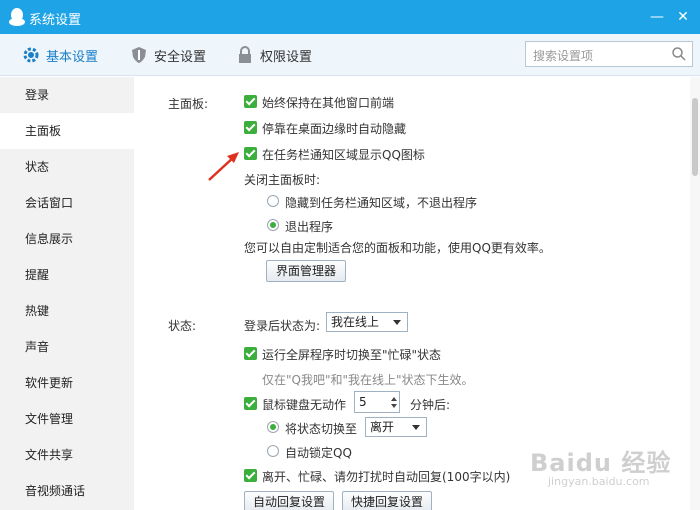 The image size is (700, 510). What do you see at coordinates (601, 463) in the screenshot?
I see `watermark-main-text: Baidu 经验` at bounding box center [601, 463].